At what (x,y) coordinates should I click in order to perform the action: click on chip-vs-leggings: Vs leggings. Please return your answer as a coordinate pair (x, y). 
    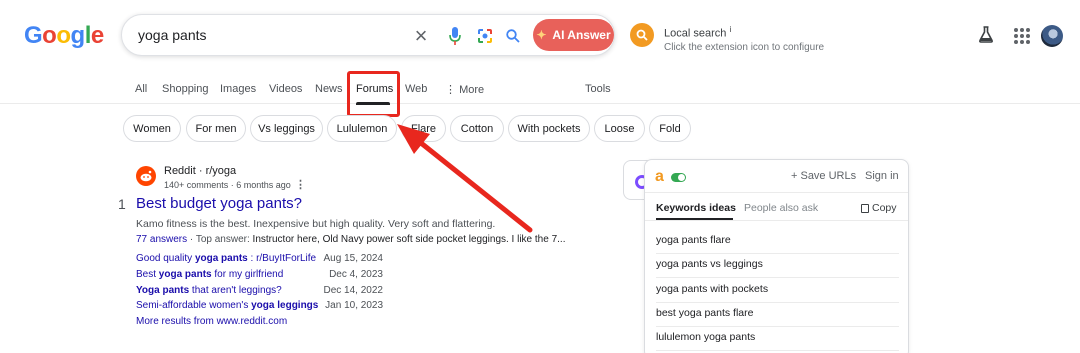
    Looking at the image, I should click on (286, 128).